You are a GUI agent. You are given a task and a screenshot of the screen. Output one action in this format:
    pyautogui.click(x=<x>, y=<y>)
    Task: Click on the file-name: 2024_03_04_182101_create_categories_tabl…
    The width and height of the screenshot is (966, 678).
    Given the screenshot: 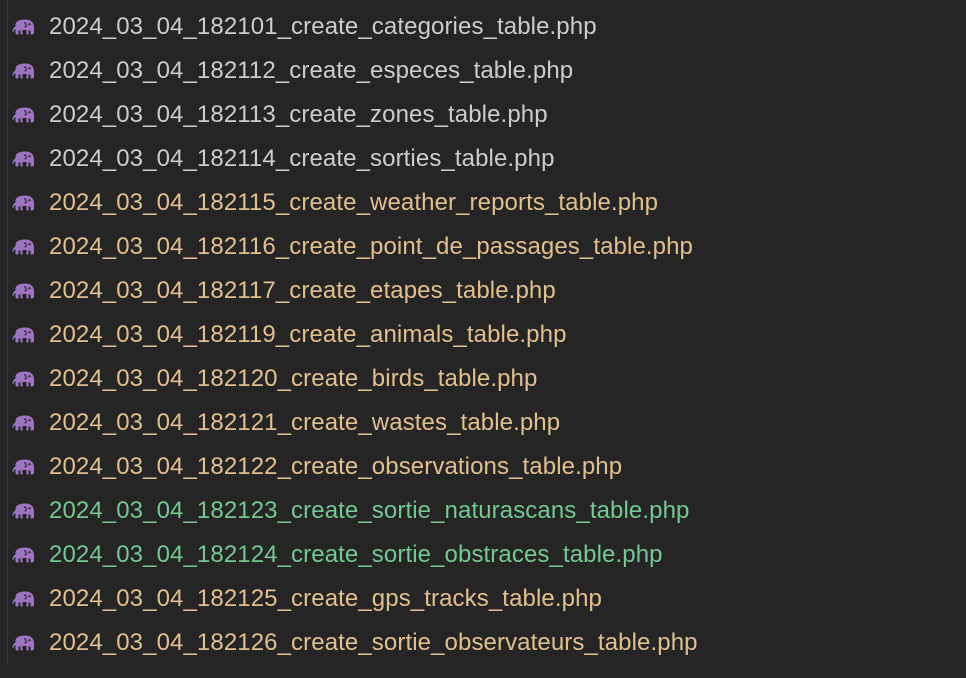 What is the action you would take?
    pyautogui.click(x=323, y=26)
    